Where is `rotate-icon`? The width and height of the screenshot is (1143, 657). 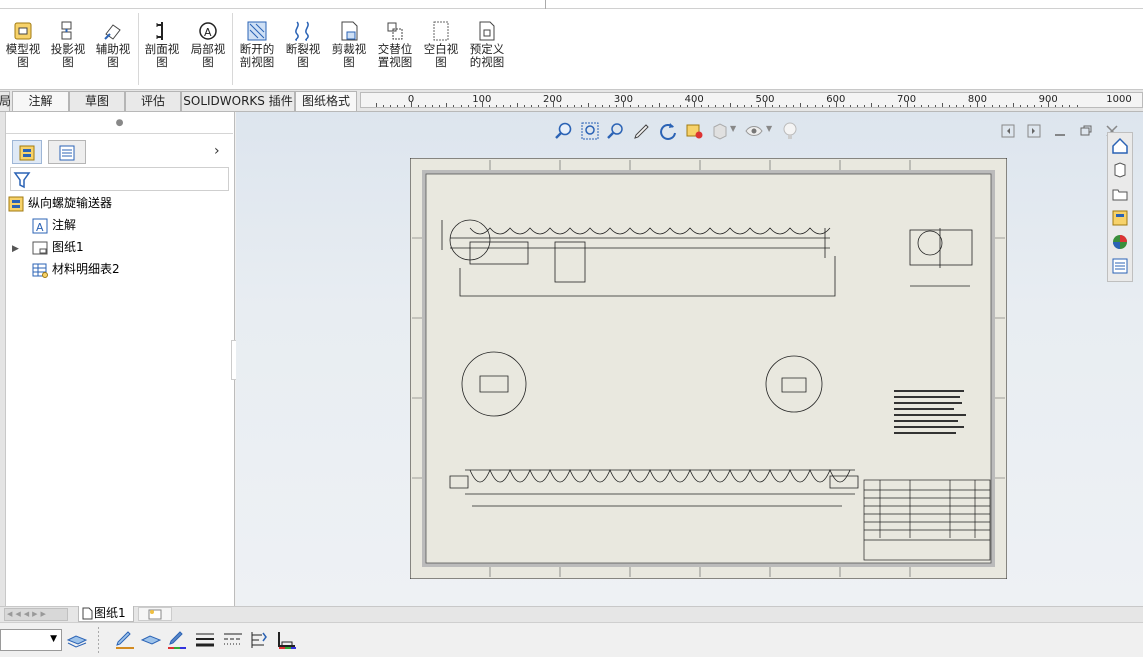 rotate-icon is located at coordinates (668, 131).